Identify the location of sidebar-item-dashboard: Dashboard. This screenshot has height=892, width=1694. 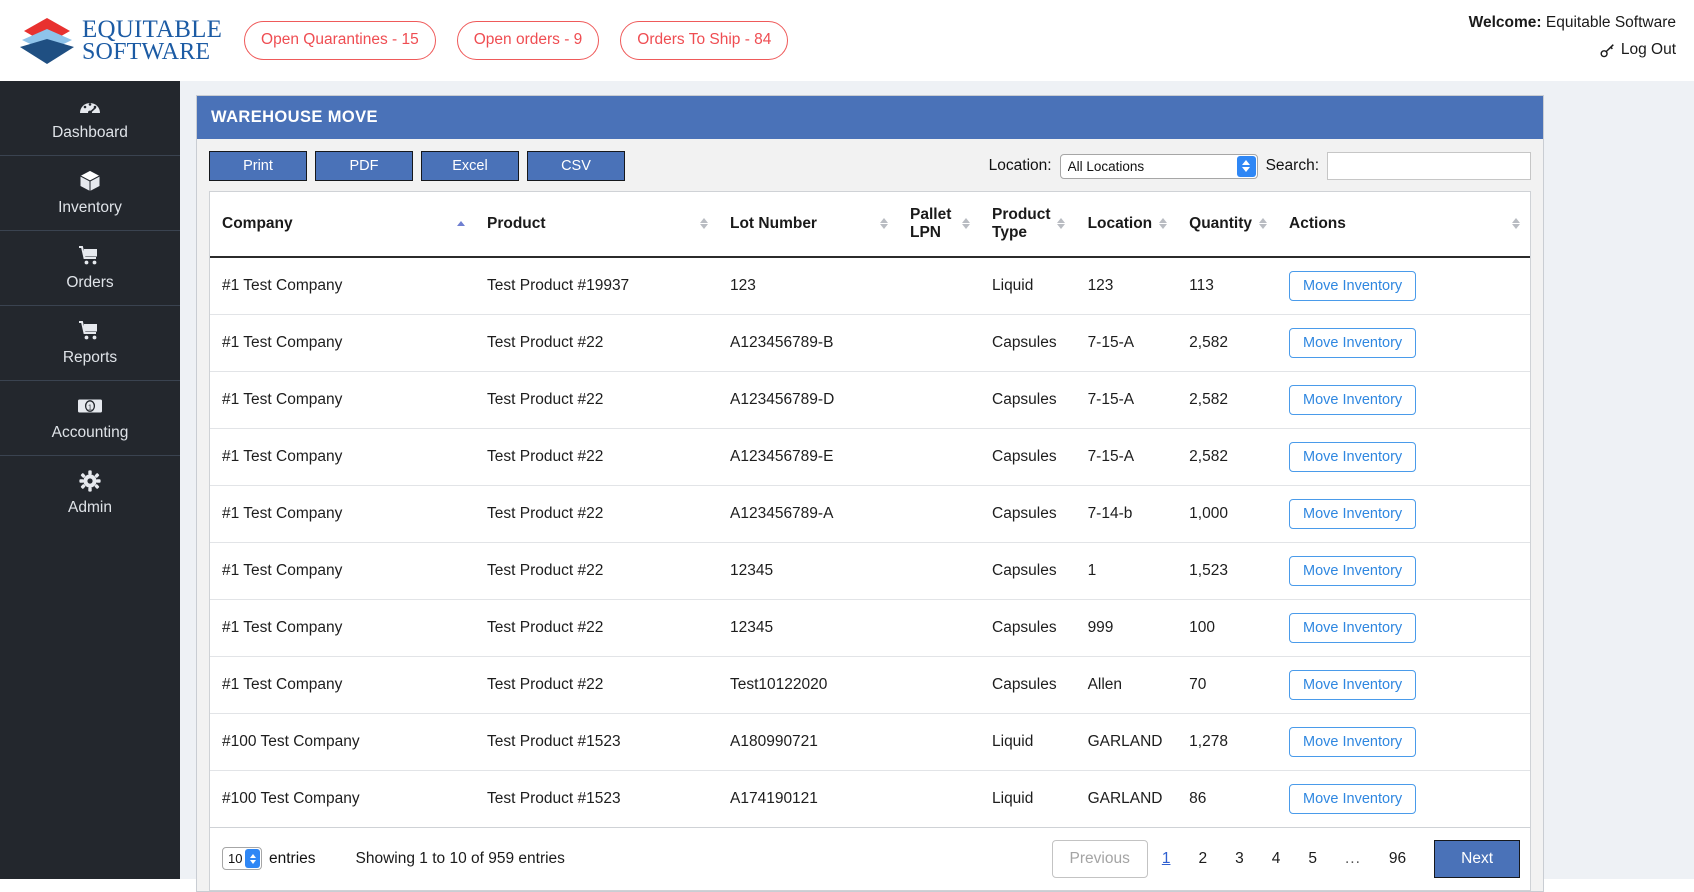
(90, 118).